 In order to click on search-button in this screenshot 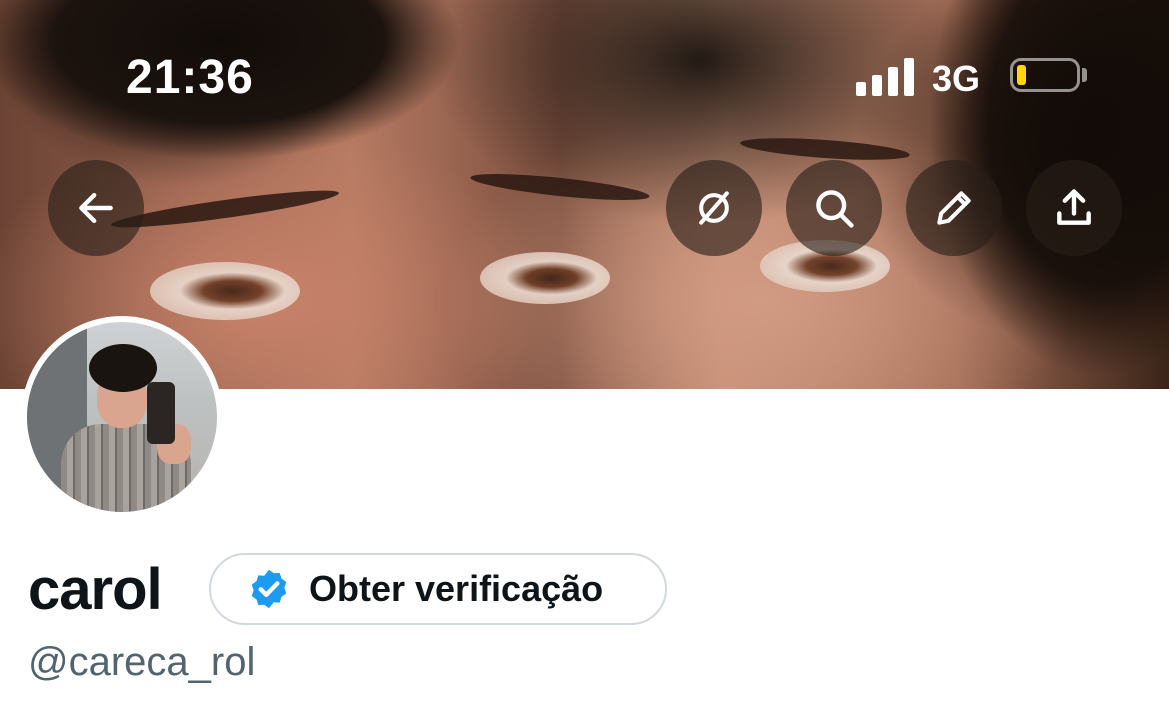, I will do `click(834, 208)`.